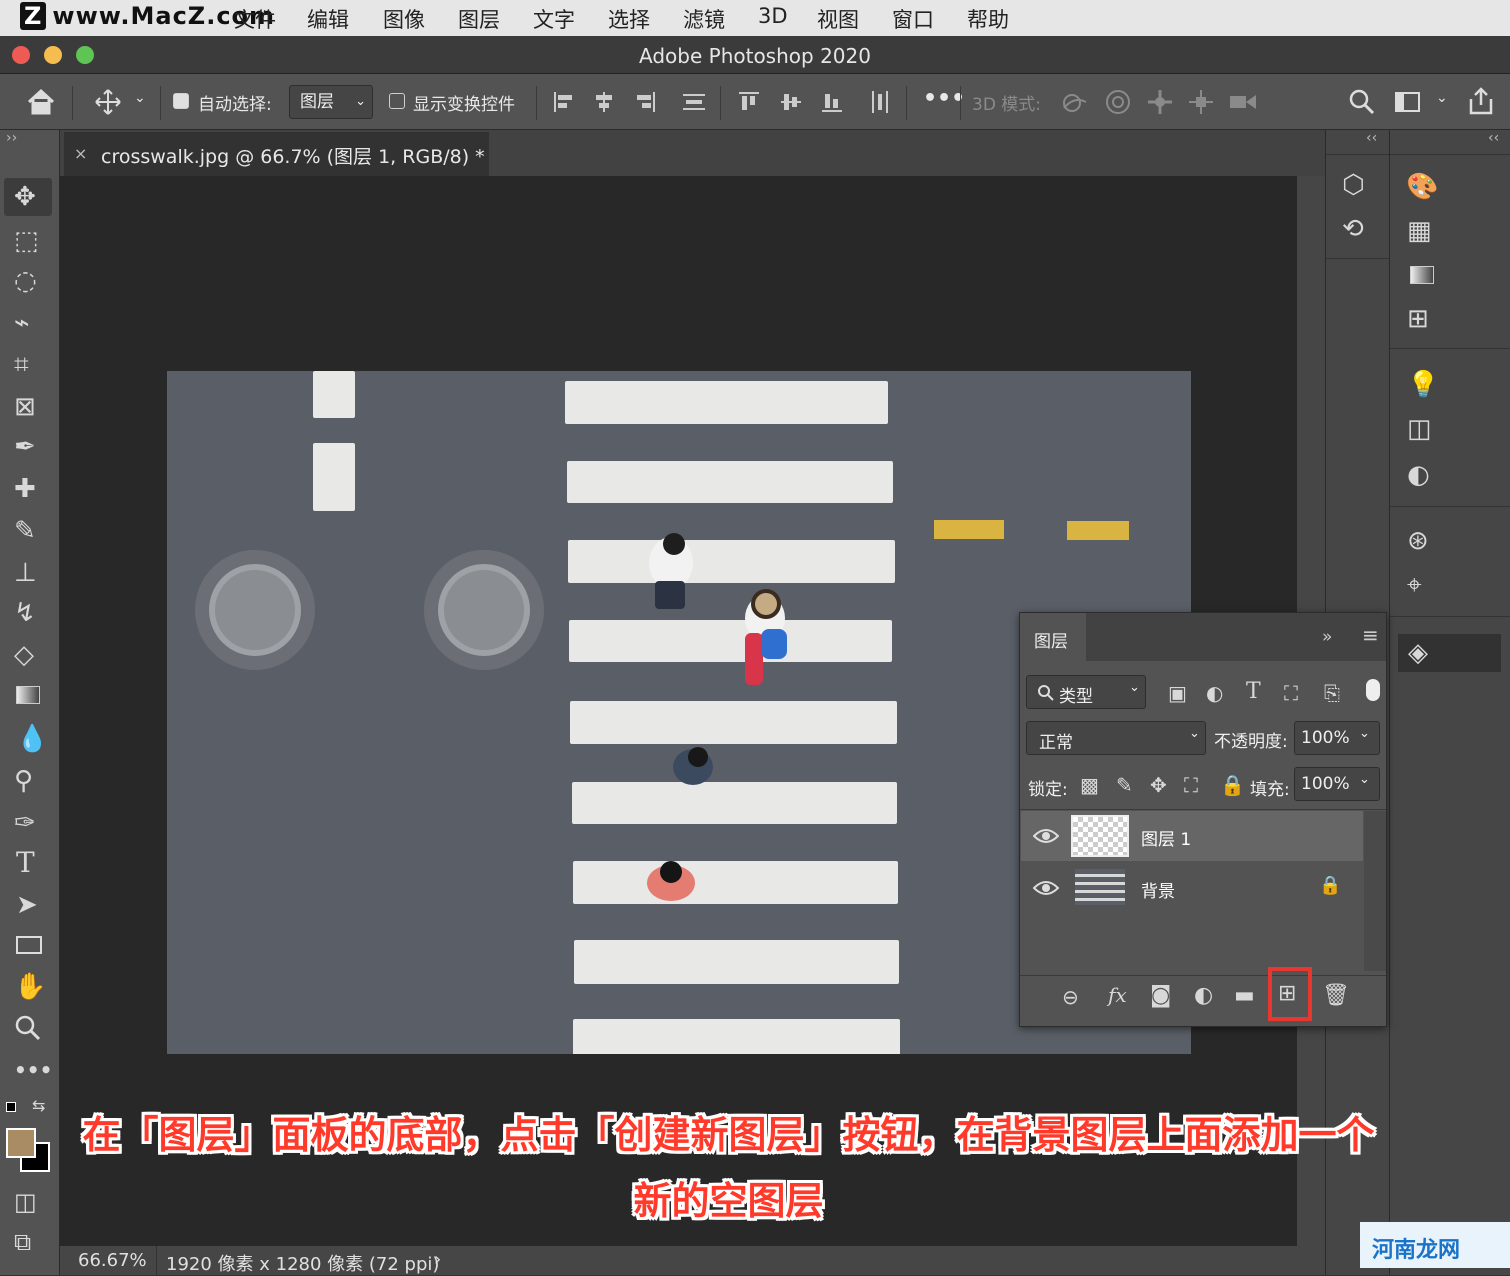  What do you see at coordinates (108, 102) in the screenshot?
I see `move-tool-icon` at bounding box center [108, 102].